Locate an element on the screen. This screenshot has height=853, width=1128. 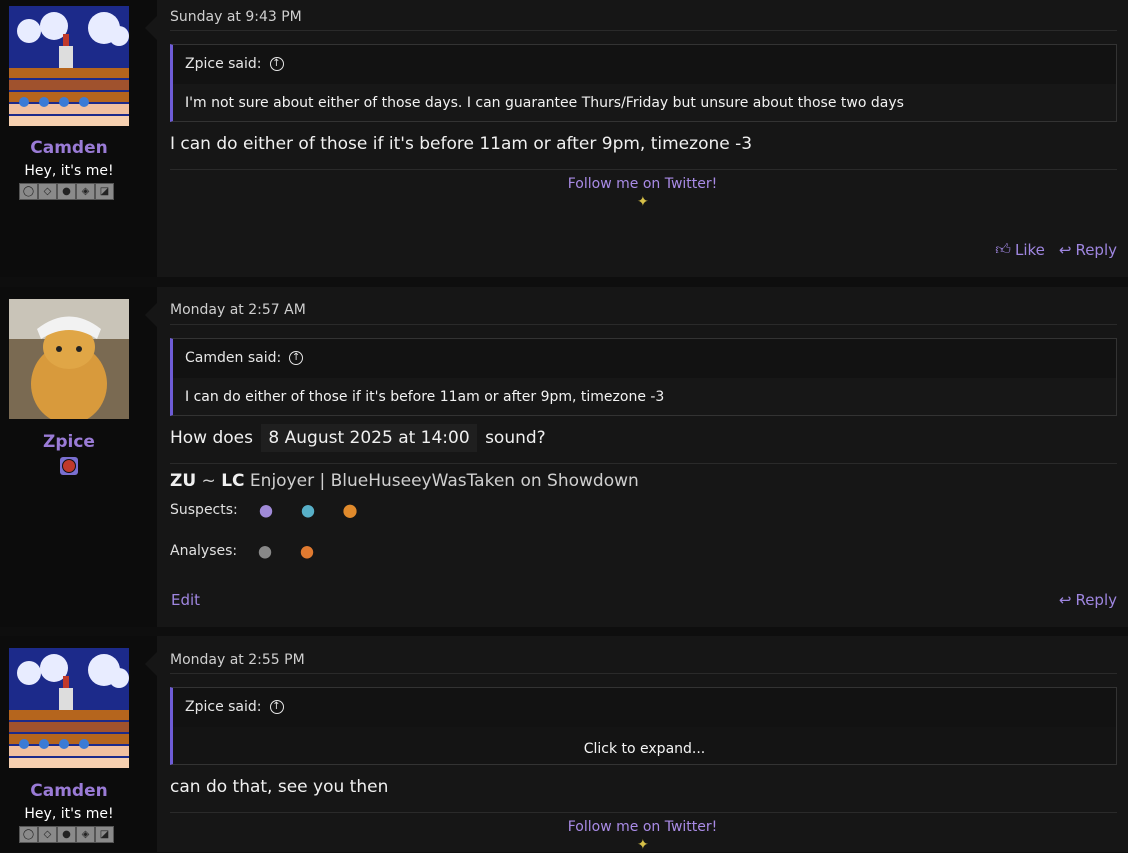
analyses-row: Analyses: is located at coordinates (246, 551).